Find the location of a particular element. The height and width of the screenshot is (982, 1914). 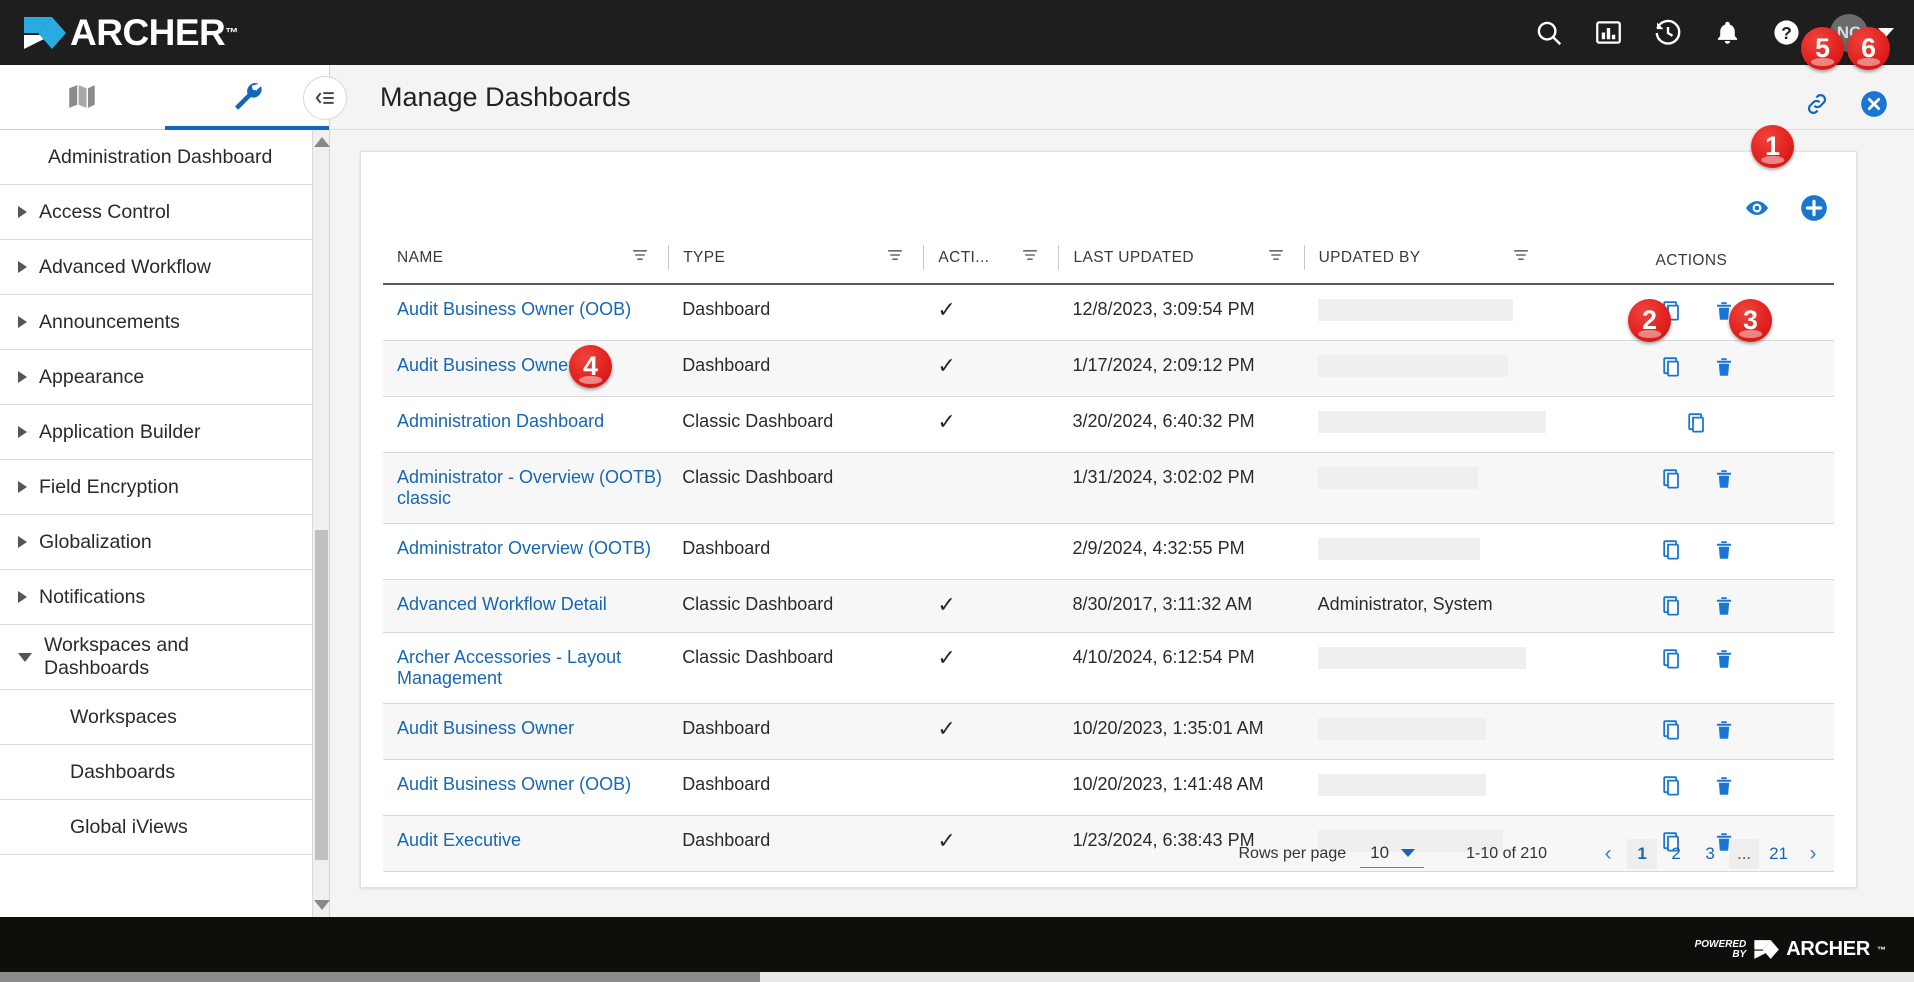

scroll-down-arrow is located at coordinates (321, 905).